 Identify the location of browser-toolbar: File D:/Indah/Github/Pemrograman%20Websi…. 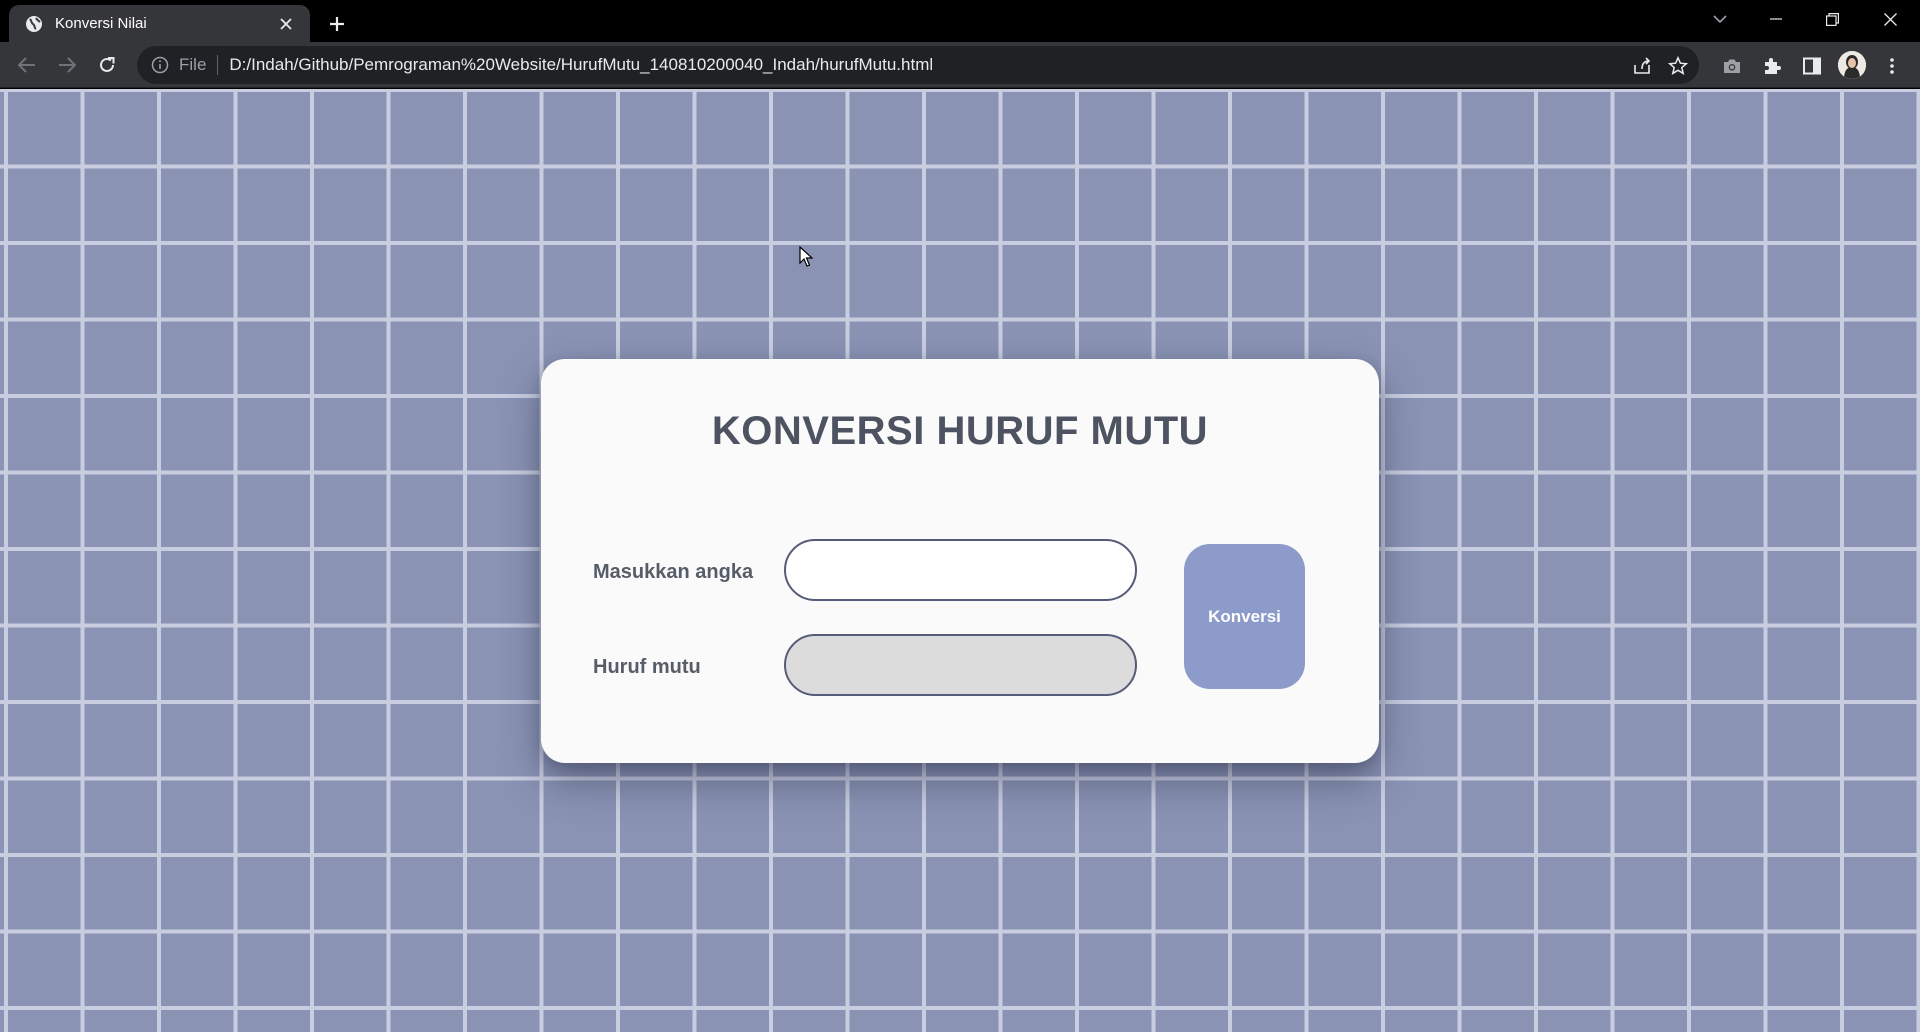
(960, 65).